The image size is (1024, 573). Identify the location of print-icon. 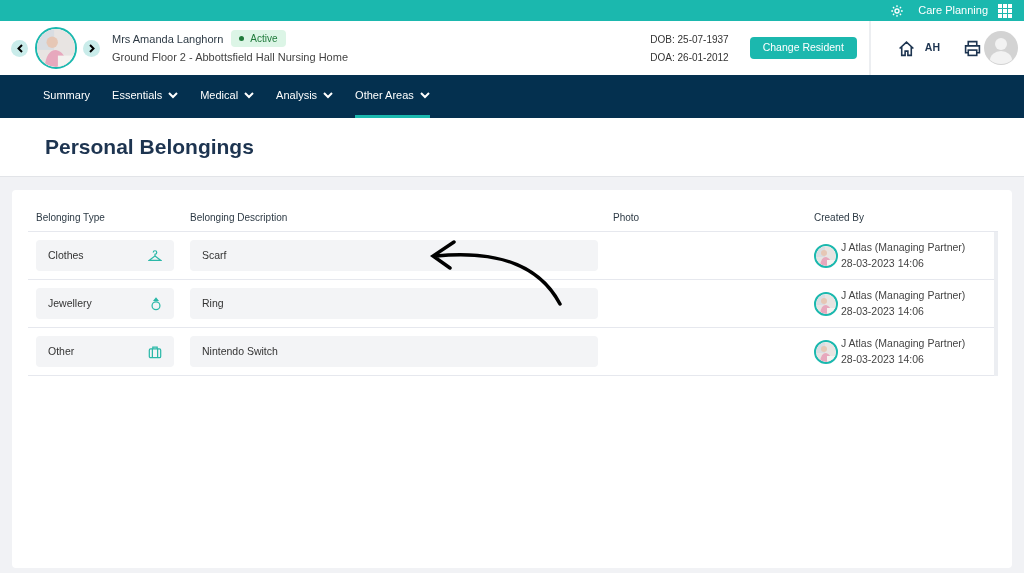
(972, 48).